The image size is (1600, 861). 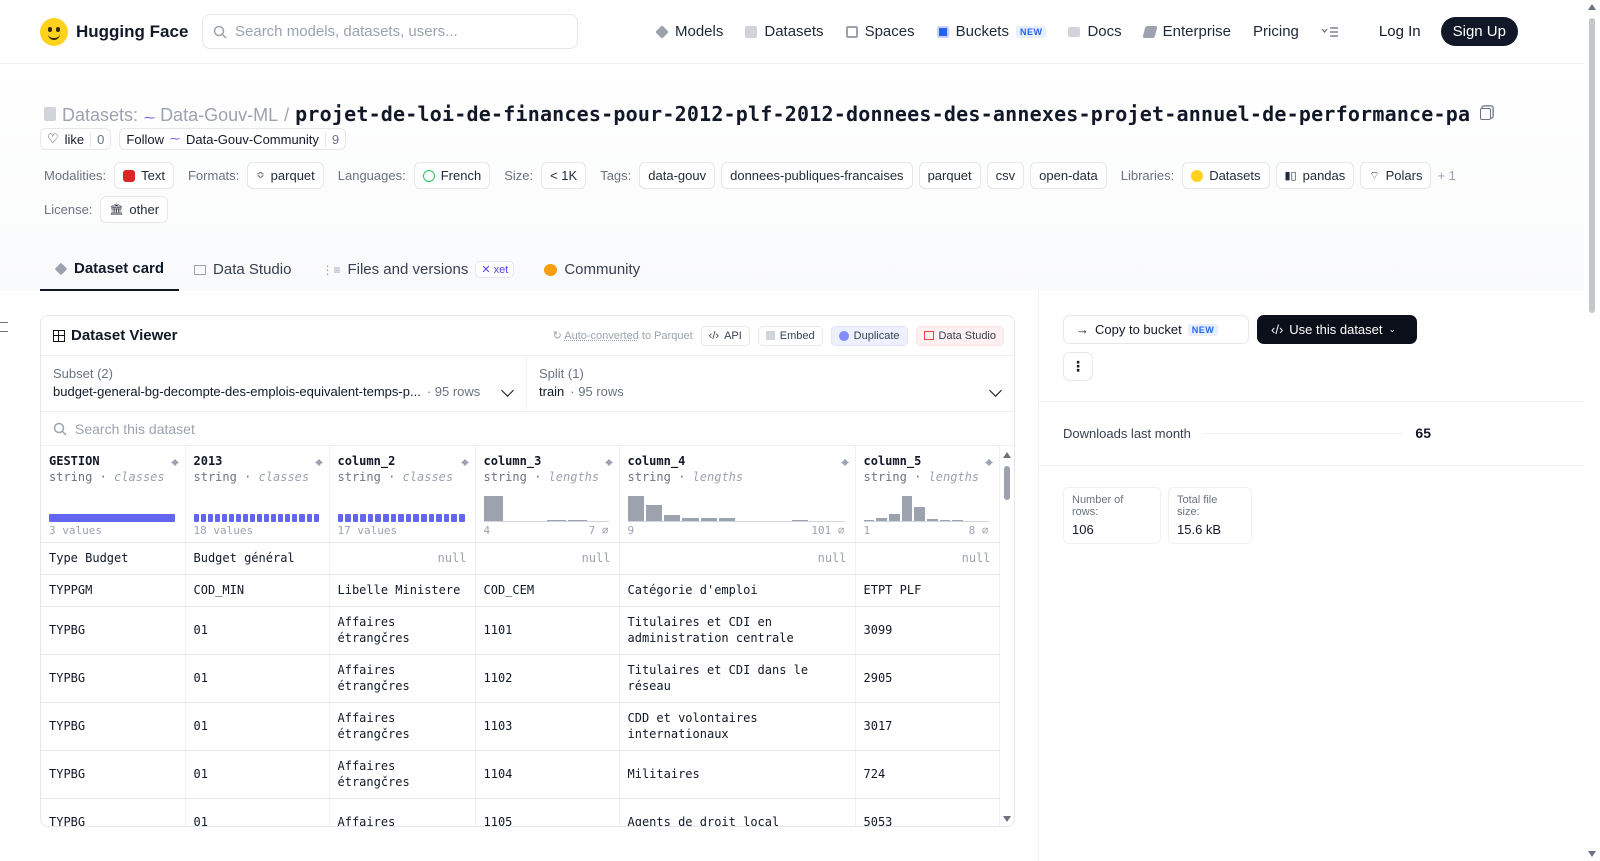 What do you see at coordinates (737, 726) in the screenshot?
I see `table-cell: CDD et volontaires internationaux` at bounding box center [737, 726].